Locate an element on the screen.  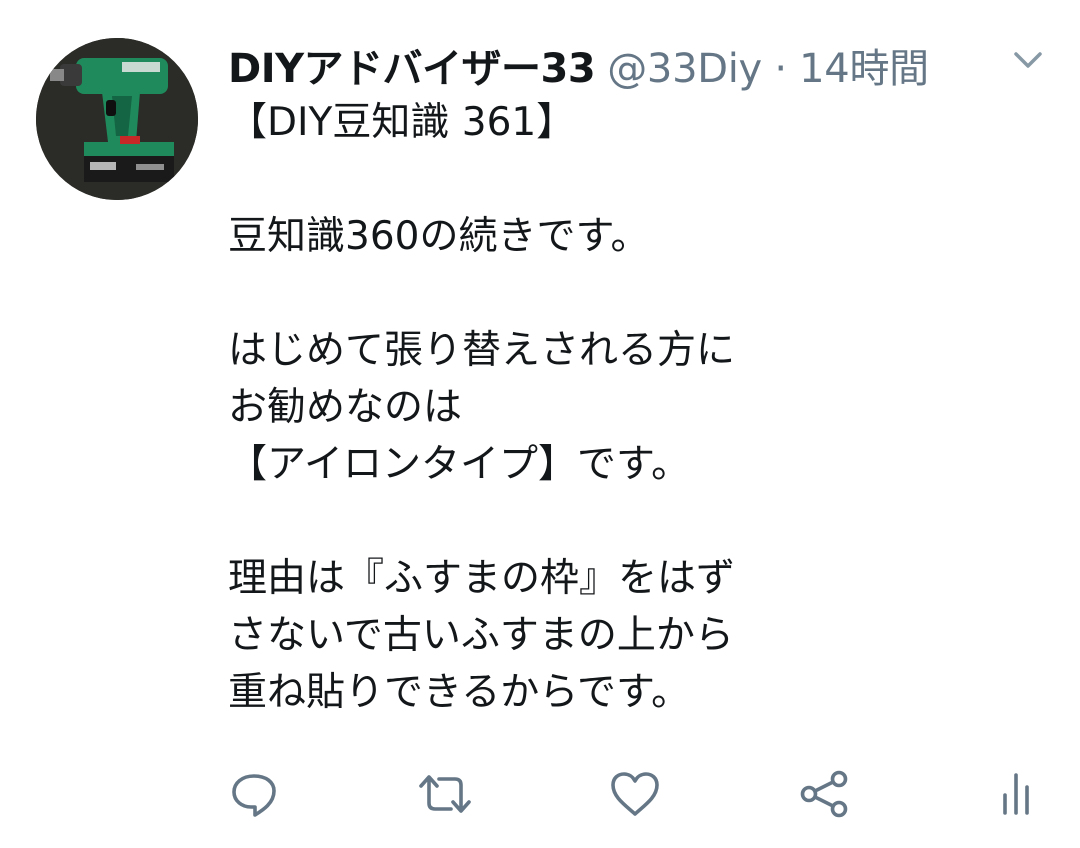
reply-button is located at coordinates (254, 794).